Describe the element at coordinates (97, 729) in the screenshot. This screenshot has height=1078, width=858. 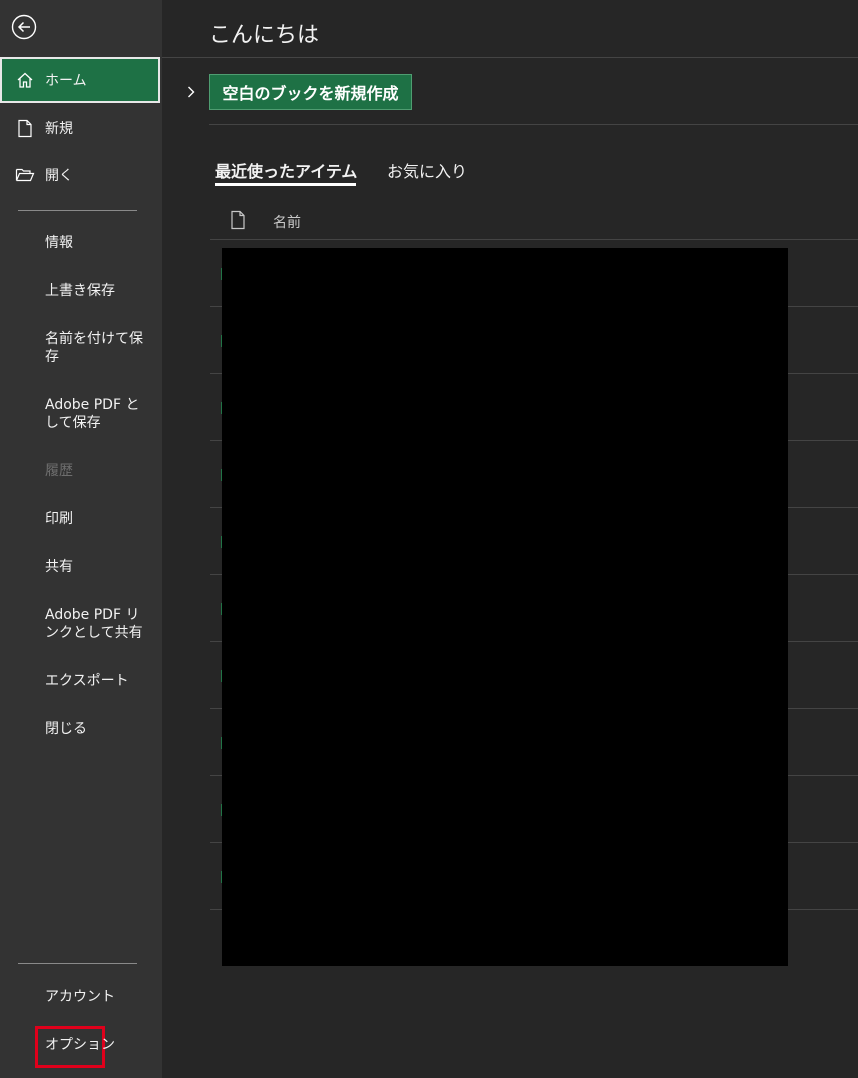
I see `sidebar-item-close: 閉じる` at that location.